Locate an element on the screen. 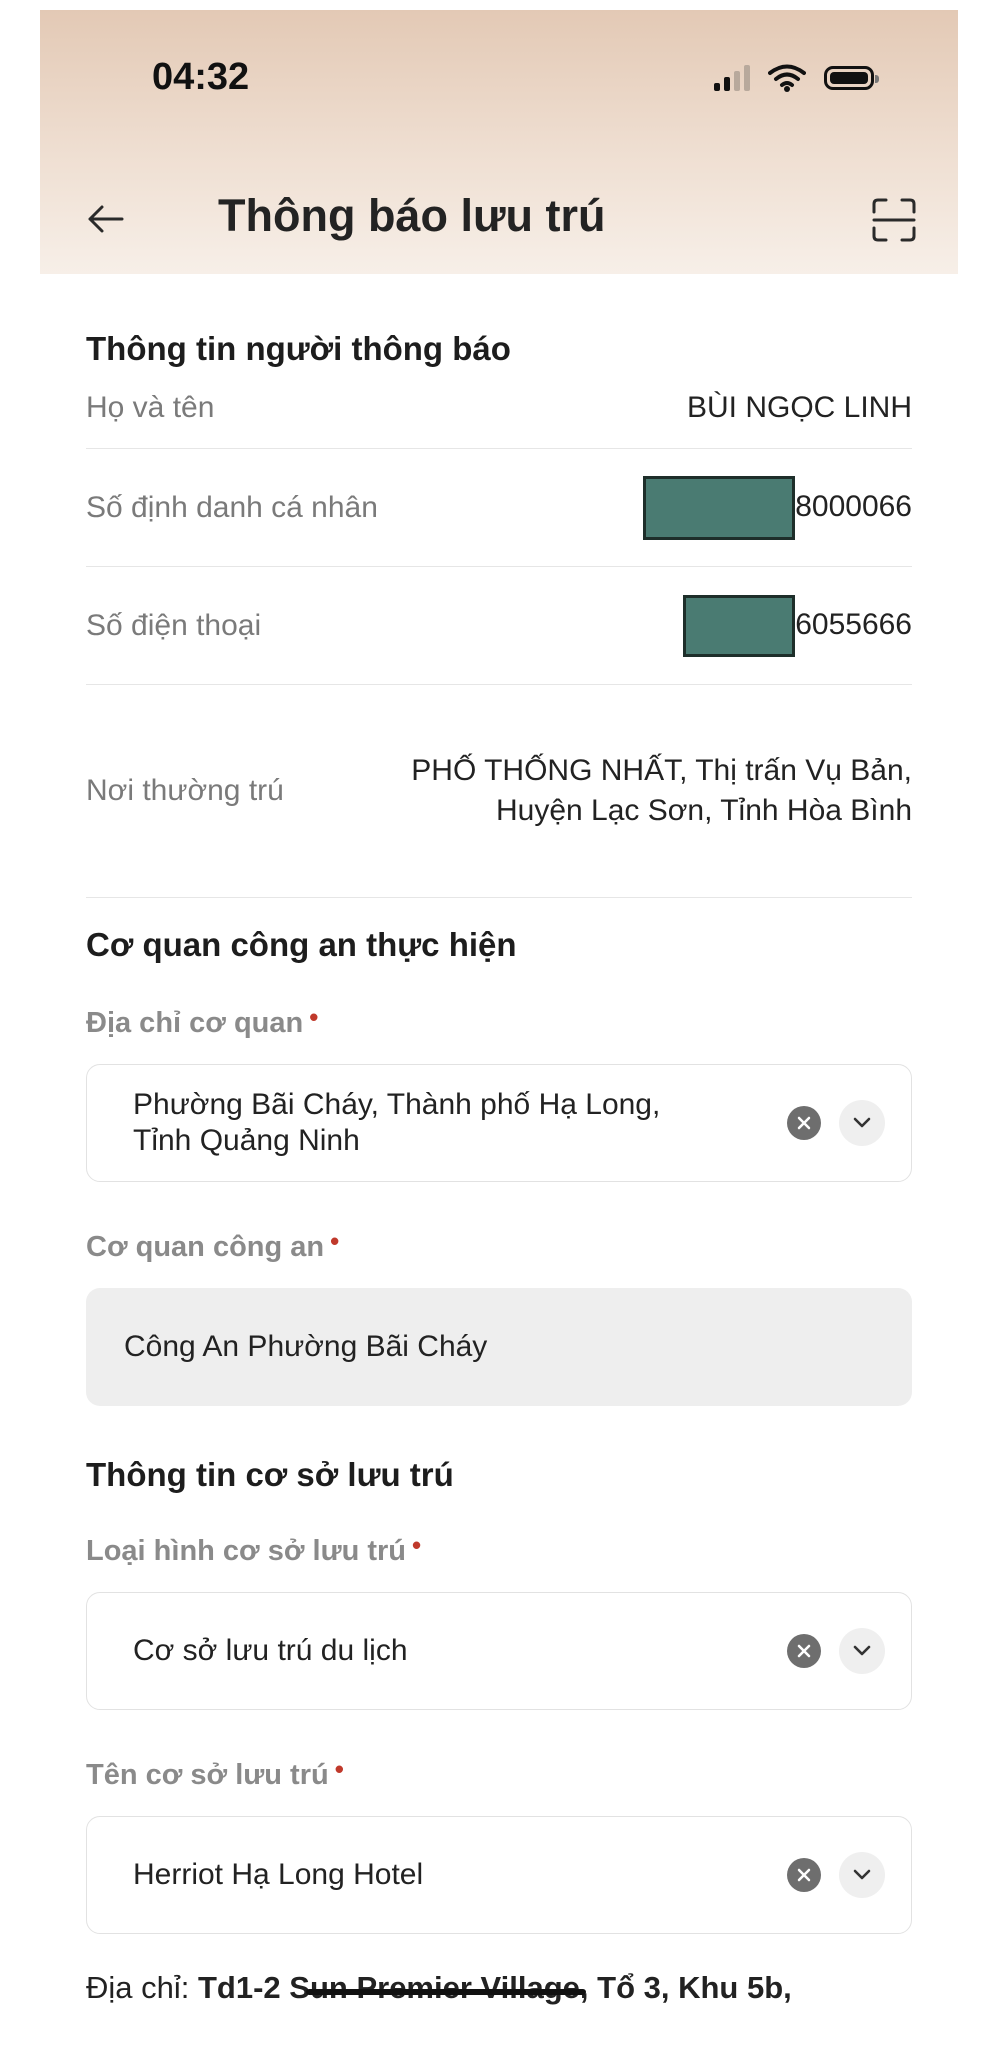  scan-button is located at coordinates (894, 220).